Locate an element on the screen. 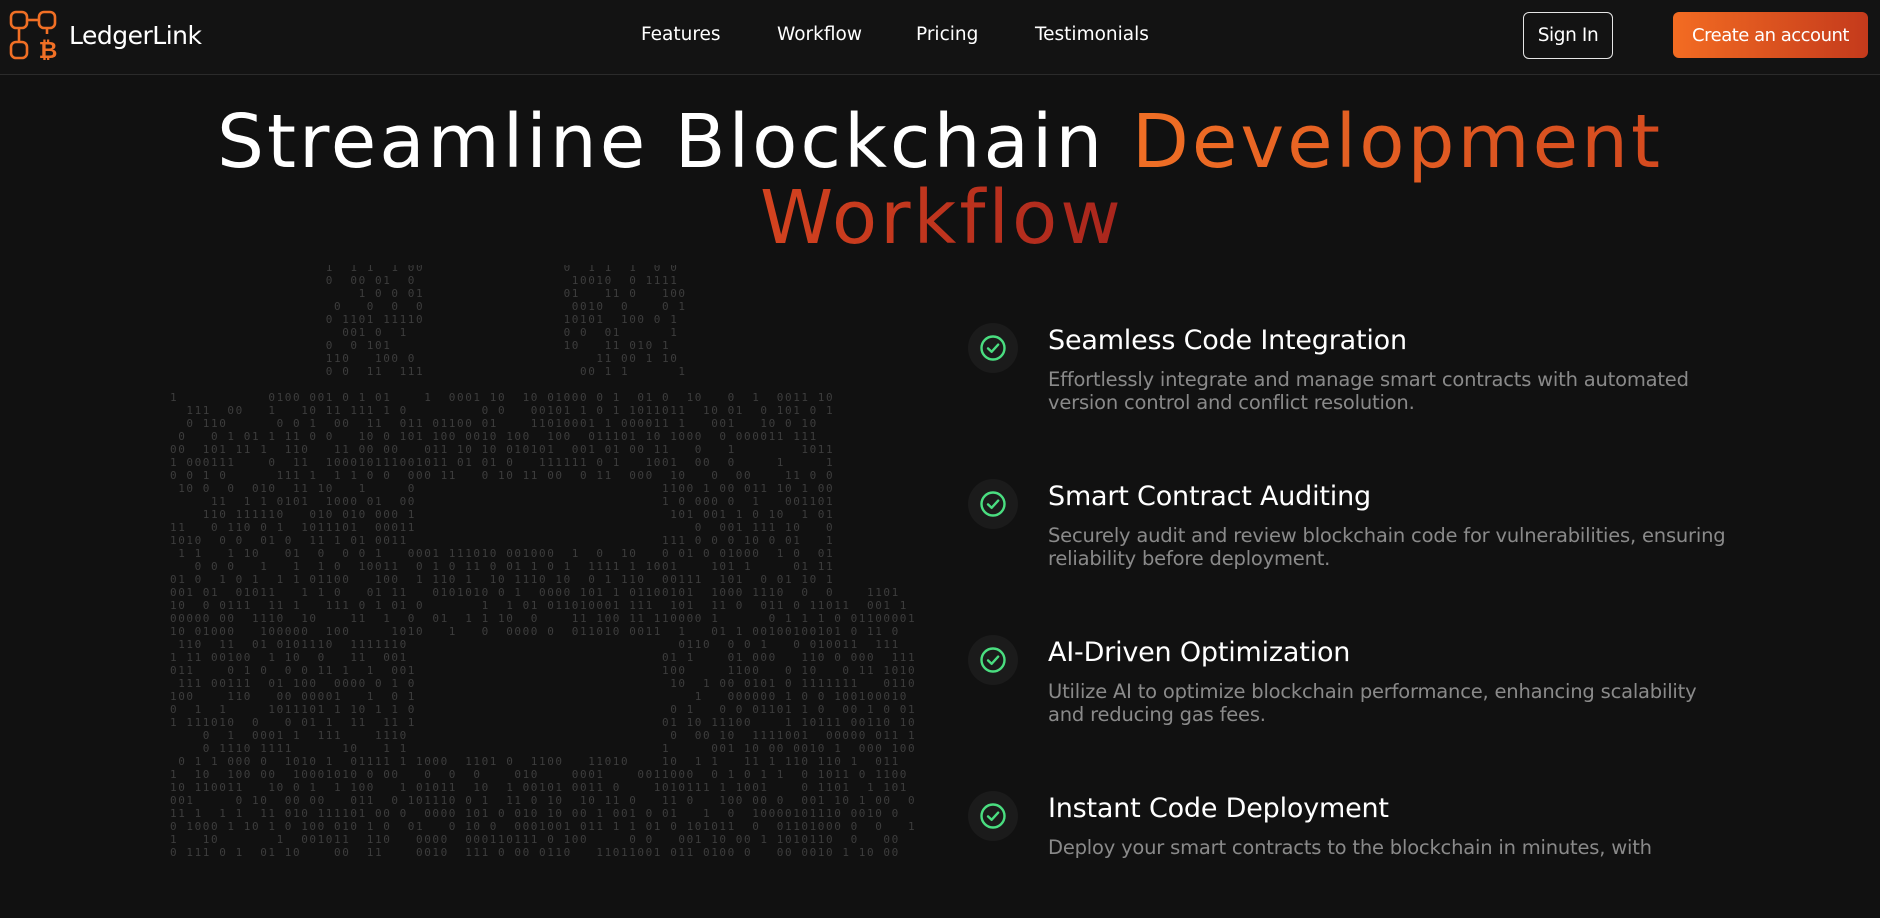 Image resolution: width=1880 pixels, height=918 pixels. feature-title: Seamless Code Integration is located at coordinates (1227, 340).